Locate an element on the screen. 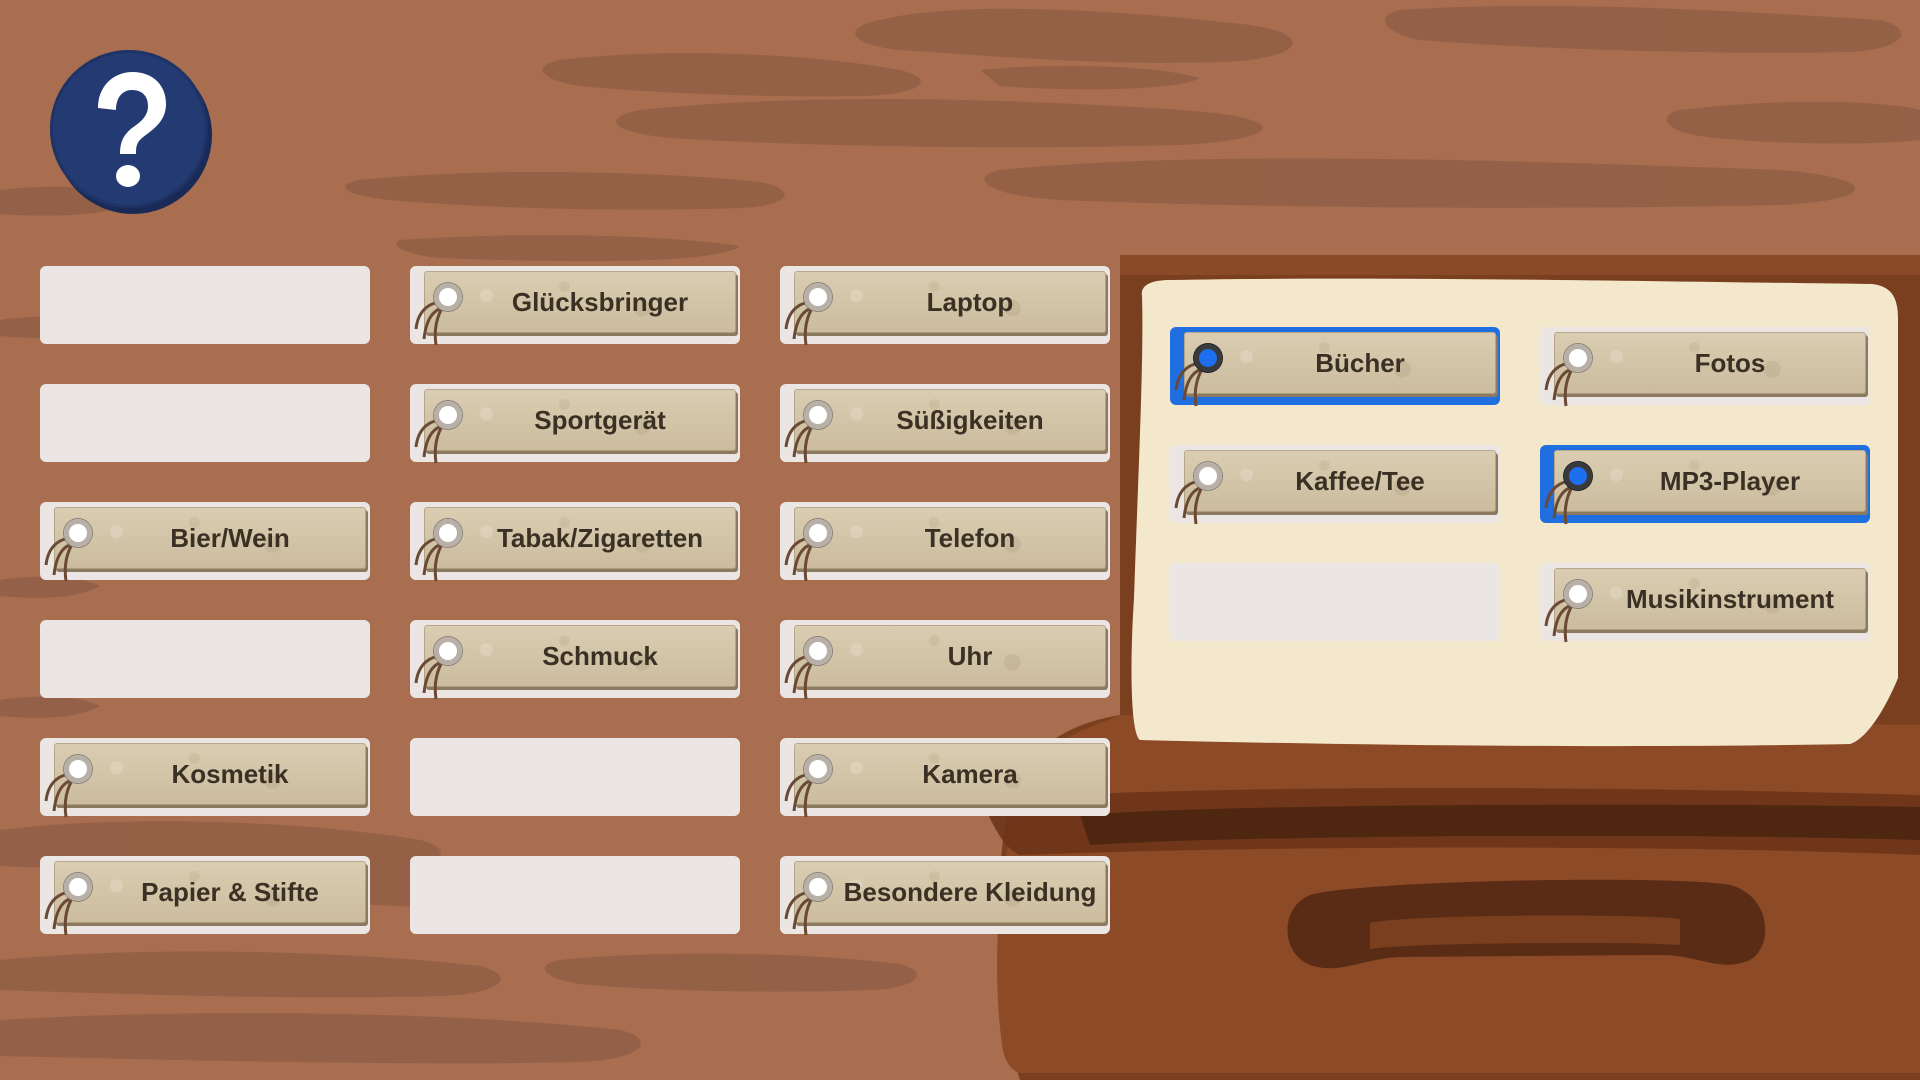 This screenshot has width=1920, height=1080. item-tag: Besondere Kleidung is located at coordinates (945, 898).